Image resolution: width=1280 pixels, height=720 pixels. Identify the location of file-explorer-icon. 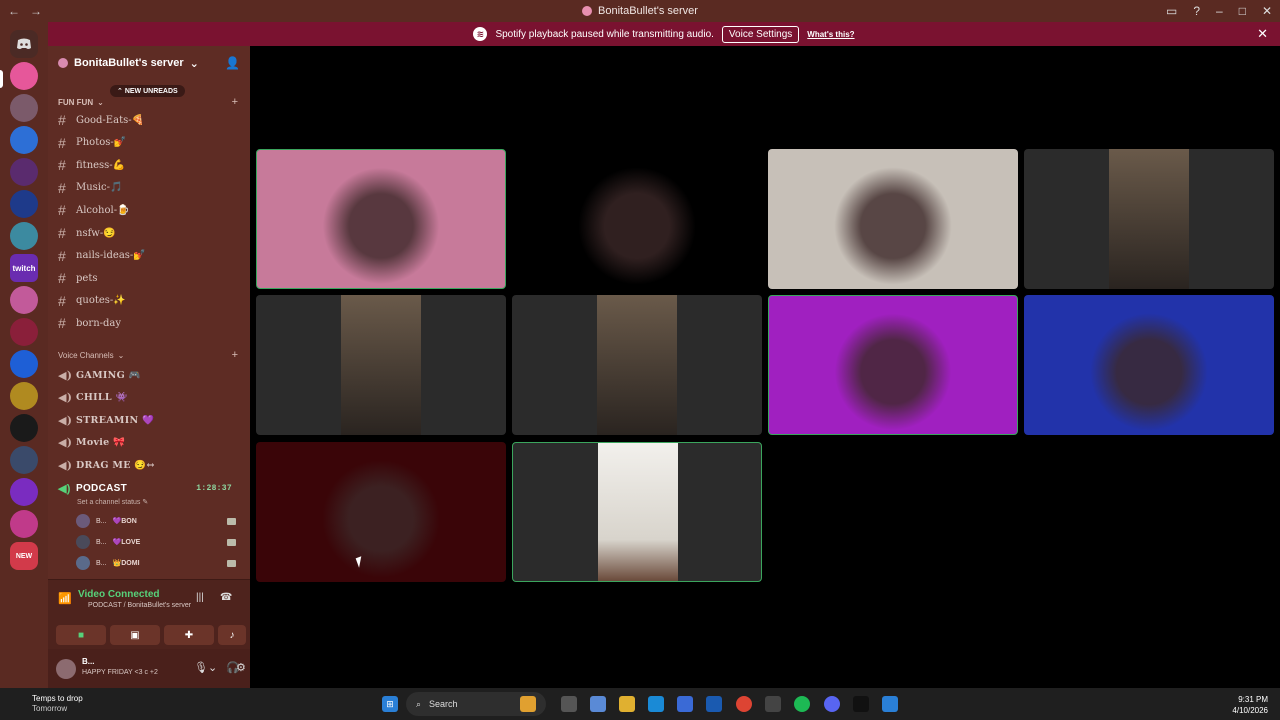
(627, 704).